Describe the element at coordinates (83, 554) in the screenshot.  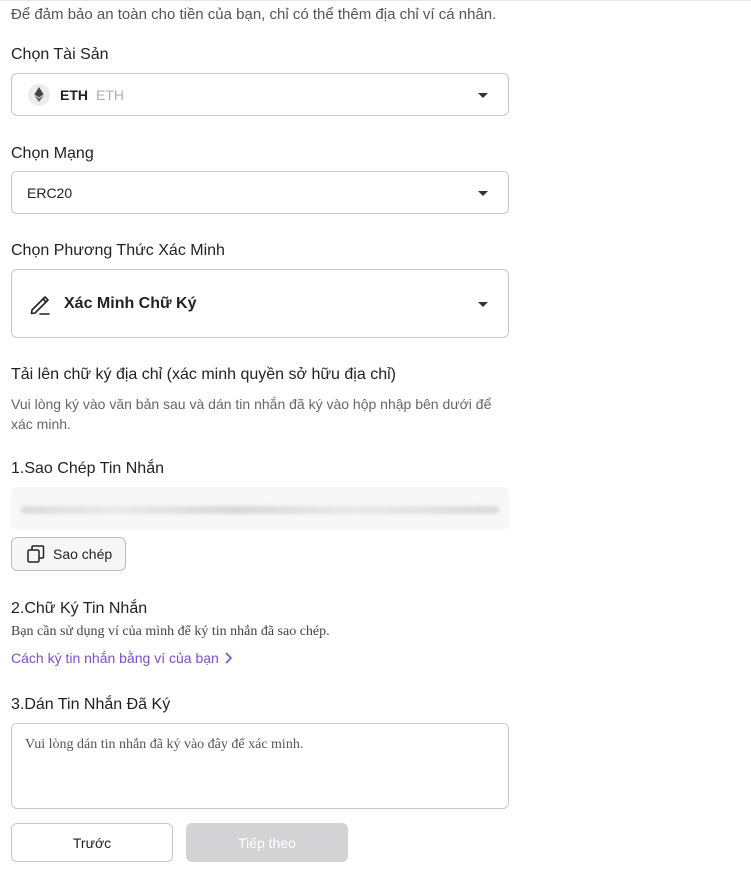
I see `copy-button-label: Sao chép` at that location.